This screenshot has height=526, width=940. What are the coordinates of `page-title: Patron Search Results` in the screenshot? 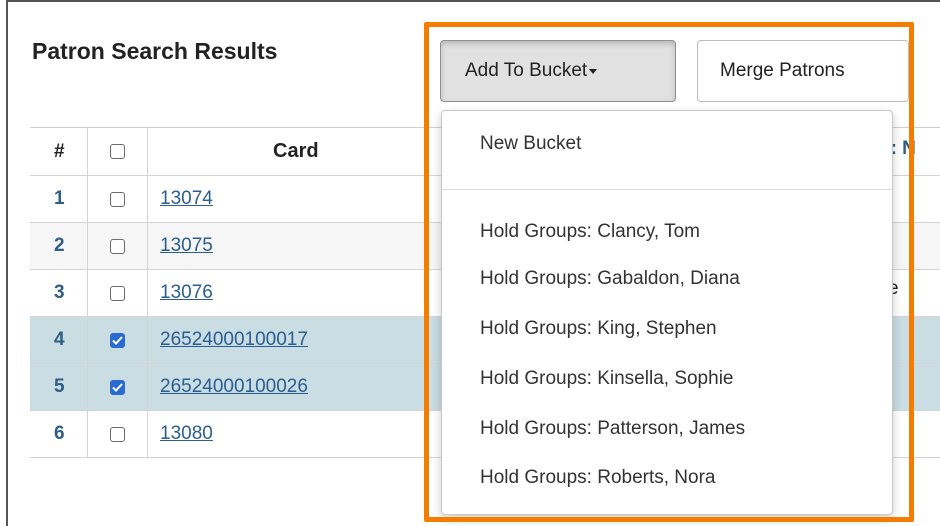 It's located at (155, 51).